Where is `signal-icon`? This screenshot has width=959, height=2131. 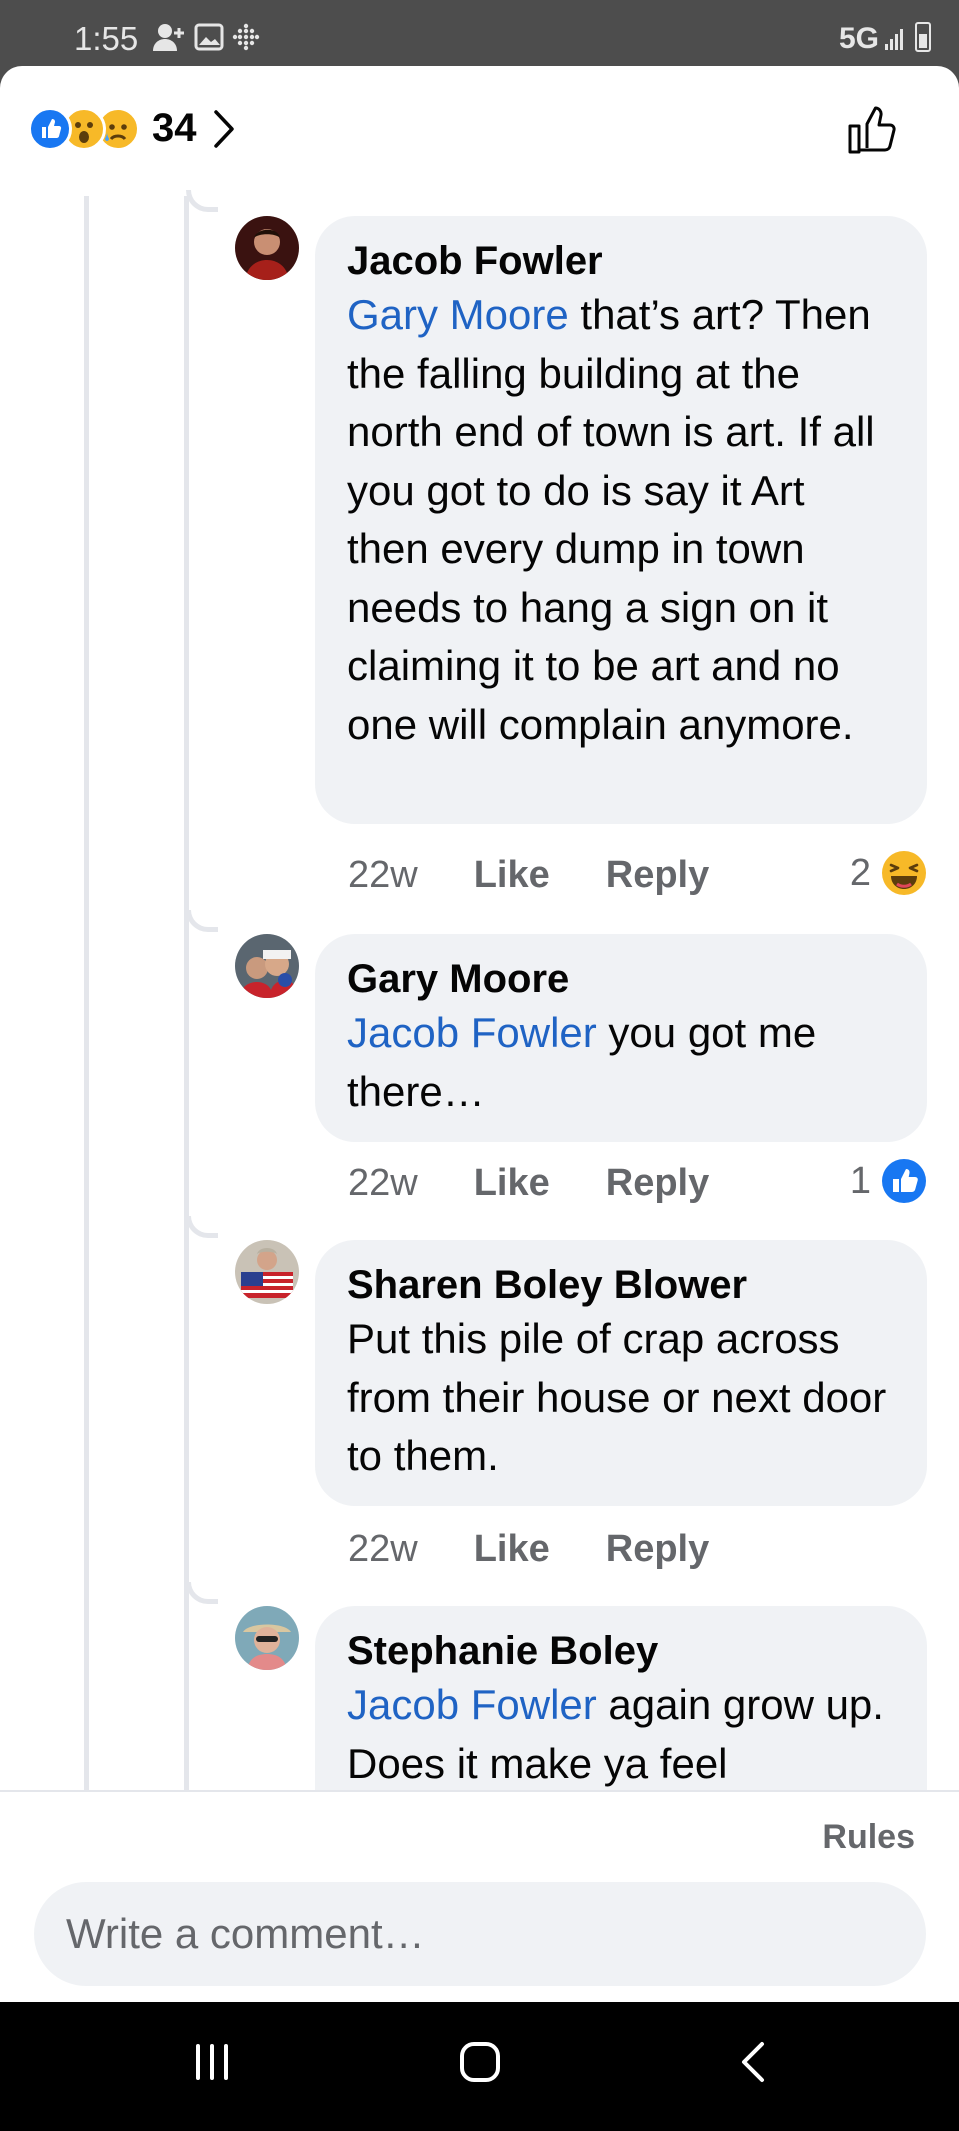 signal-icon is located at coordinates (894, 39).